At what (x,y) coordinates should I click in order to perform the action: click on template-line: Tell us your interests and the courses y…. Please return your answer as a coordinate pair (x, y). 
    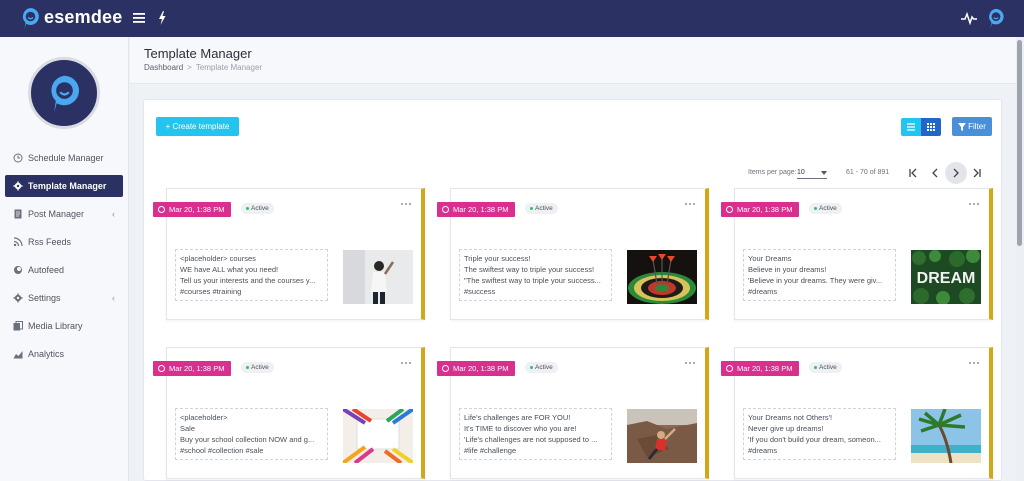
    Looking at the image, I should click on (248, 280).